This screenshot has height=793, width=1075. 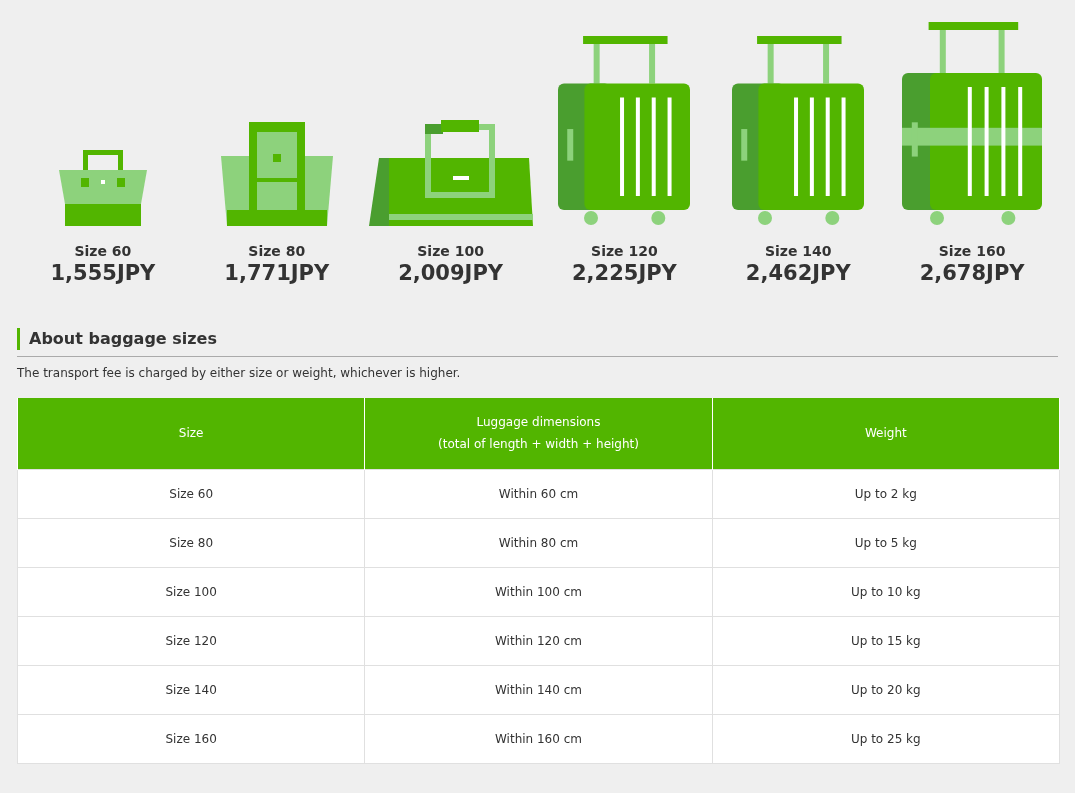 What do you see at coordinates (538, 640) in the screenshot?
I see `table-cell: Within 120 cm` at bounding box center [538, 640].